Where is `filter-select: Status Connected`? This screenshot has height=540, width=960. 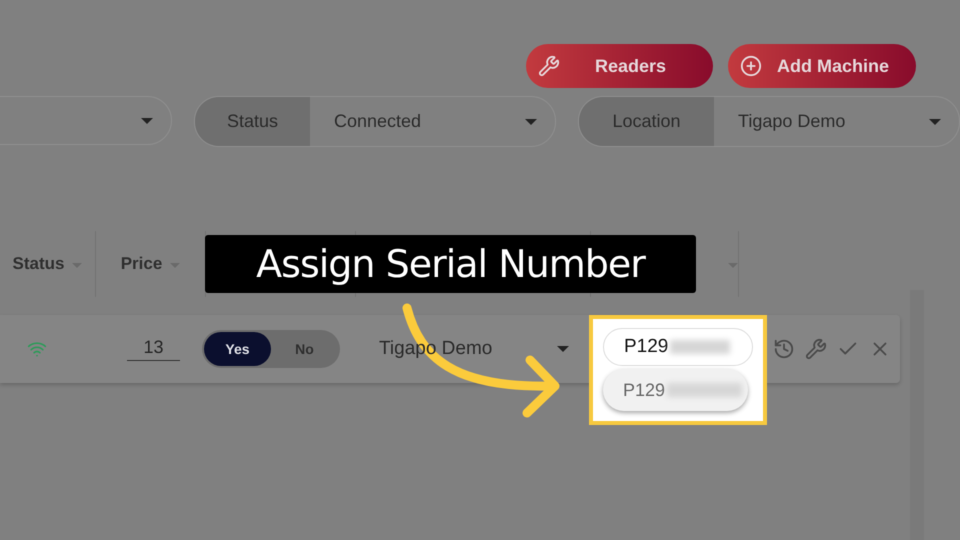 filter-select: Status Connected is located at coordinates (375, 121).